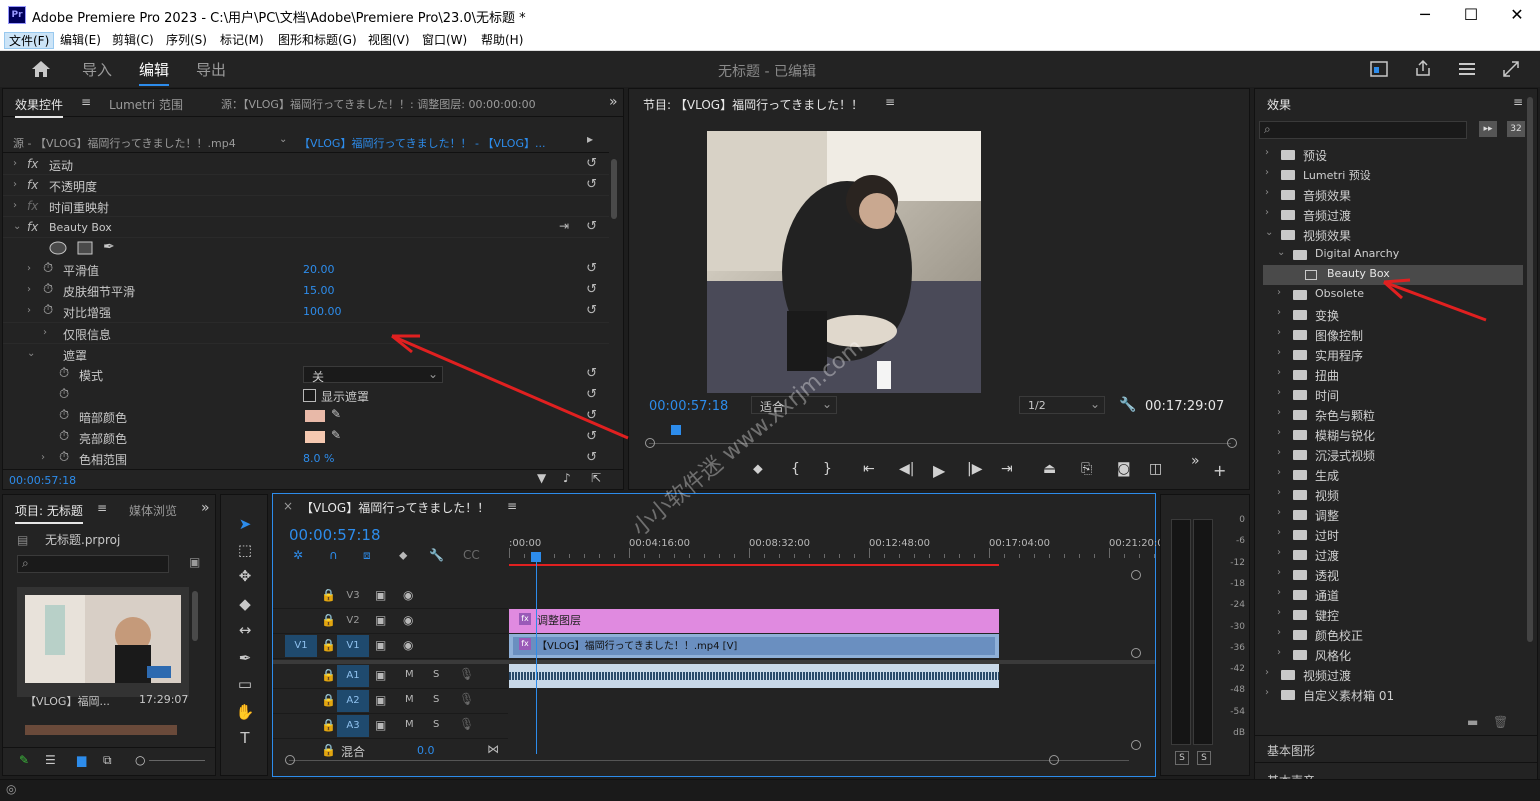 Image resolution: width=1540 pixels, height=801 pixels. What do you see at coordinates (245, 684) in the screenshot?
I see `rectangle-tool-icon: ▭` at bounding box center [245, 684].